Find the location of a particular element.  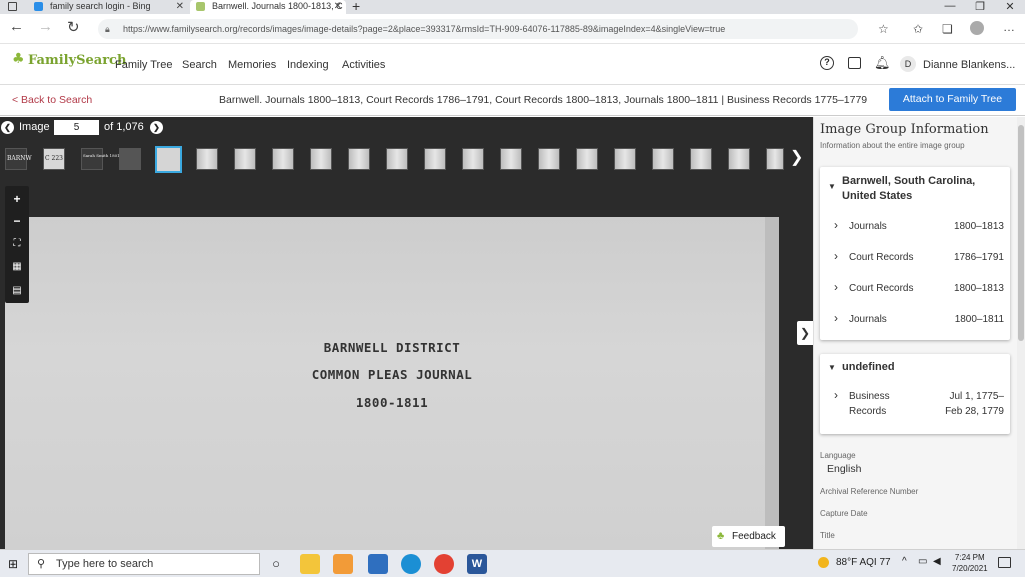

thumbnail: C 223 is located at coordinates (54, 159).